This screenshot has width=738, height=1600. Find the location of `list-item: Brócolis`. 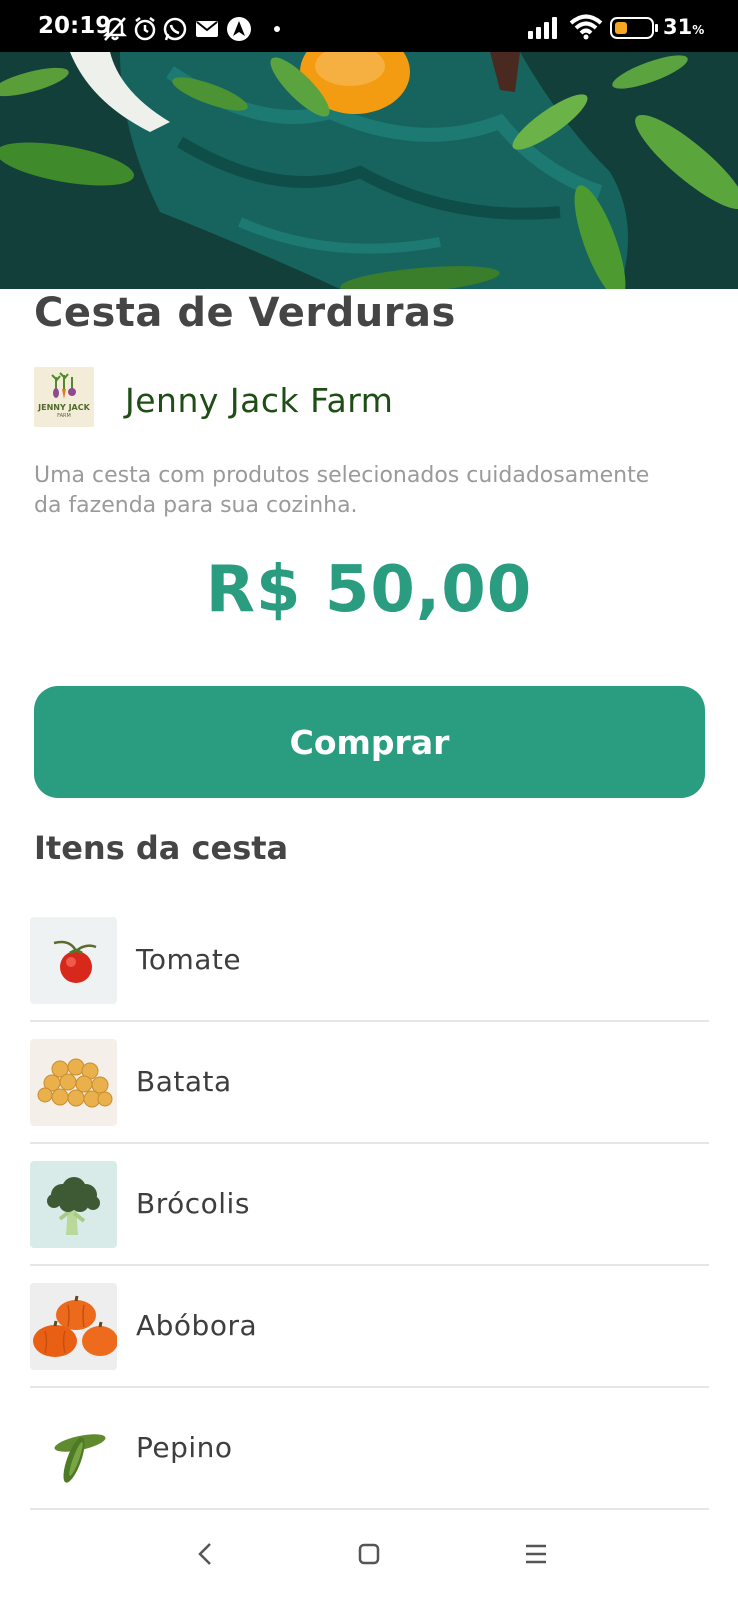

list-item: Brócolis is located at coordinates (369, 1205).